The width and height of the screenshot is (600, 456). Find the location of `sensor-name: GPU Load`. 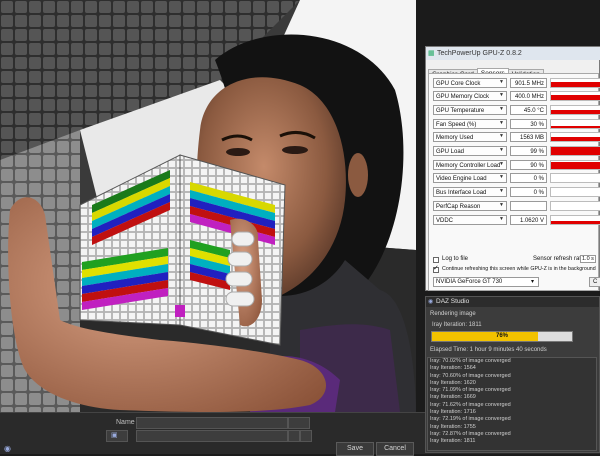

sensor-name: GPU Load is located at coordinates (470, 151).